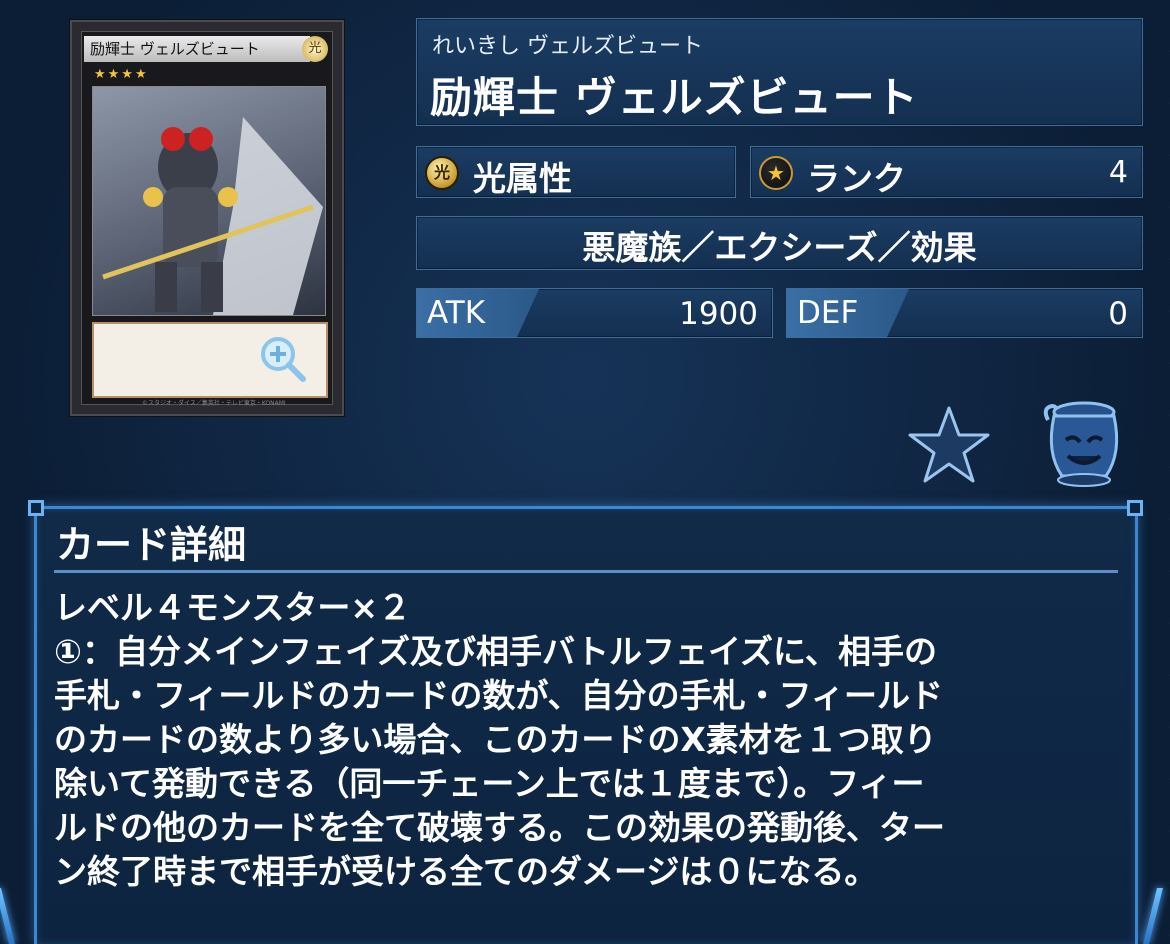  What do you see at coordinates (856, 178) in the screenshot?
I see `rank-label: ランク` at bounding box center [856, 178].